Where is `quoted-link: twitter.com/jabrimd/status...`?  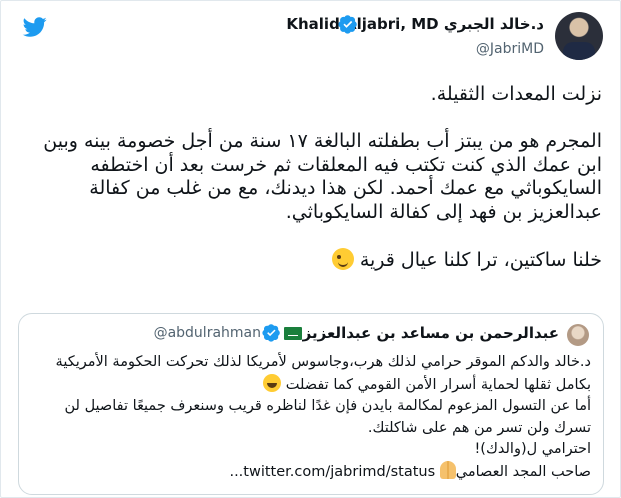
quoted-link: twitter.com/jabrimd/status... is located at coordinates (332, 472).